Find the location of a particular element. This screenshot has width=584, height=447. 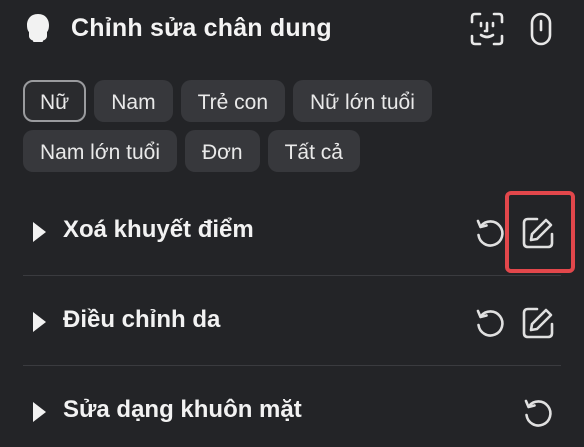

face-scan-icon is located at coordinates (487, 29).